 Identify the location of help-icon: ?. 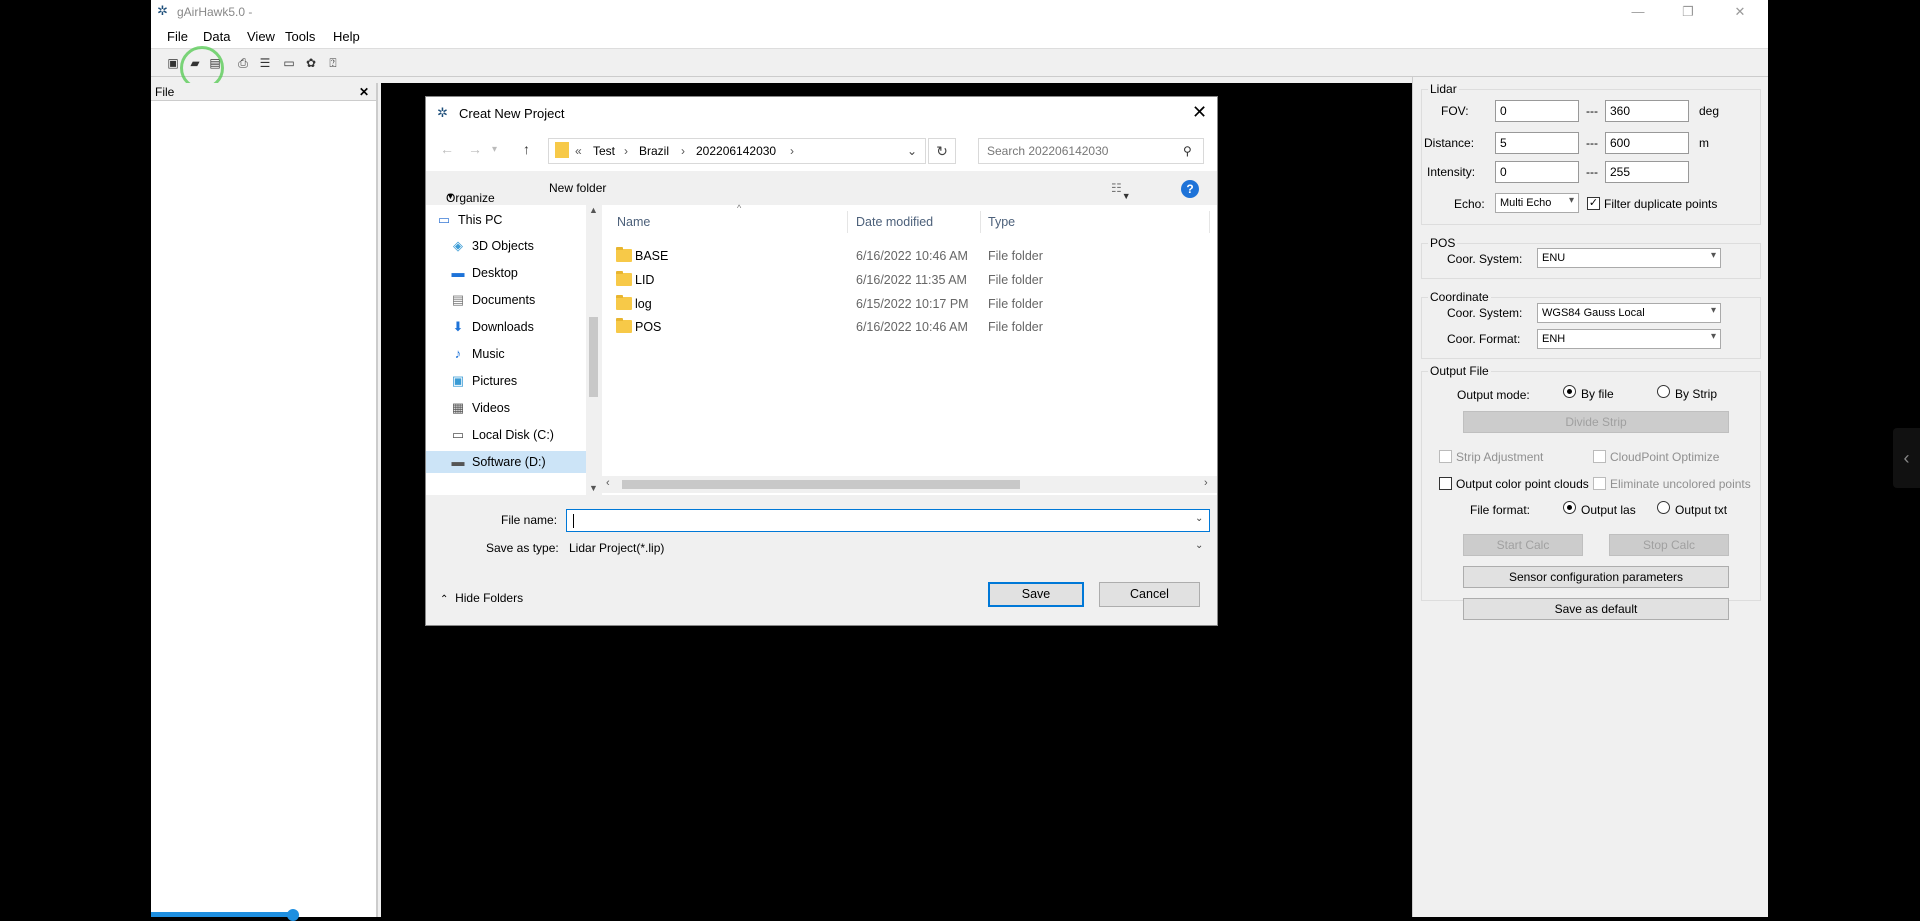
(1190, 189).